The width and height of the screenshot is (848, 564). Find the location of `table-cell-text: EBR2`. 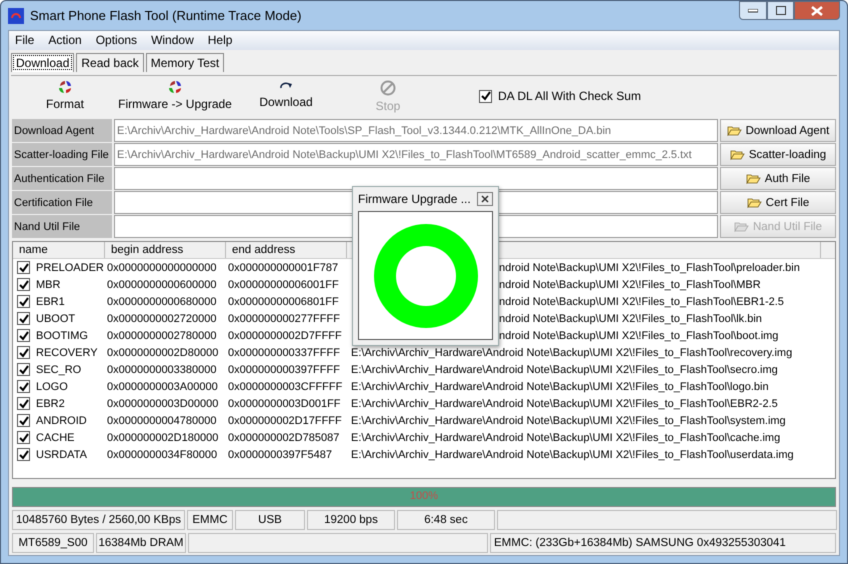

table-cell-text: EBR2 is located at coordinates (50, 404).